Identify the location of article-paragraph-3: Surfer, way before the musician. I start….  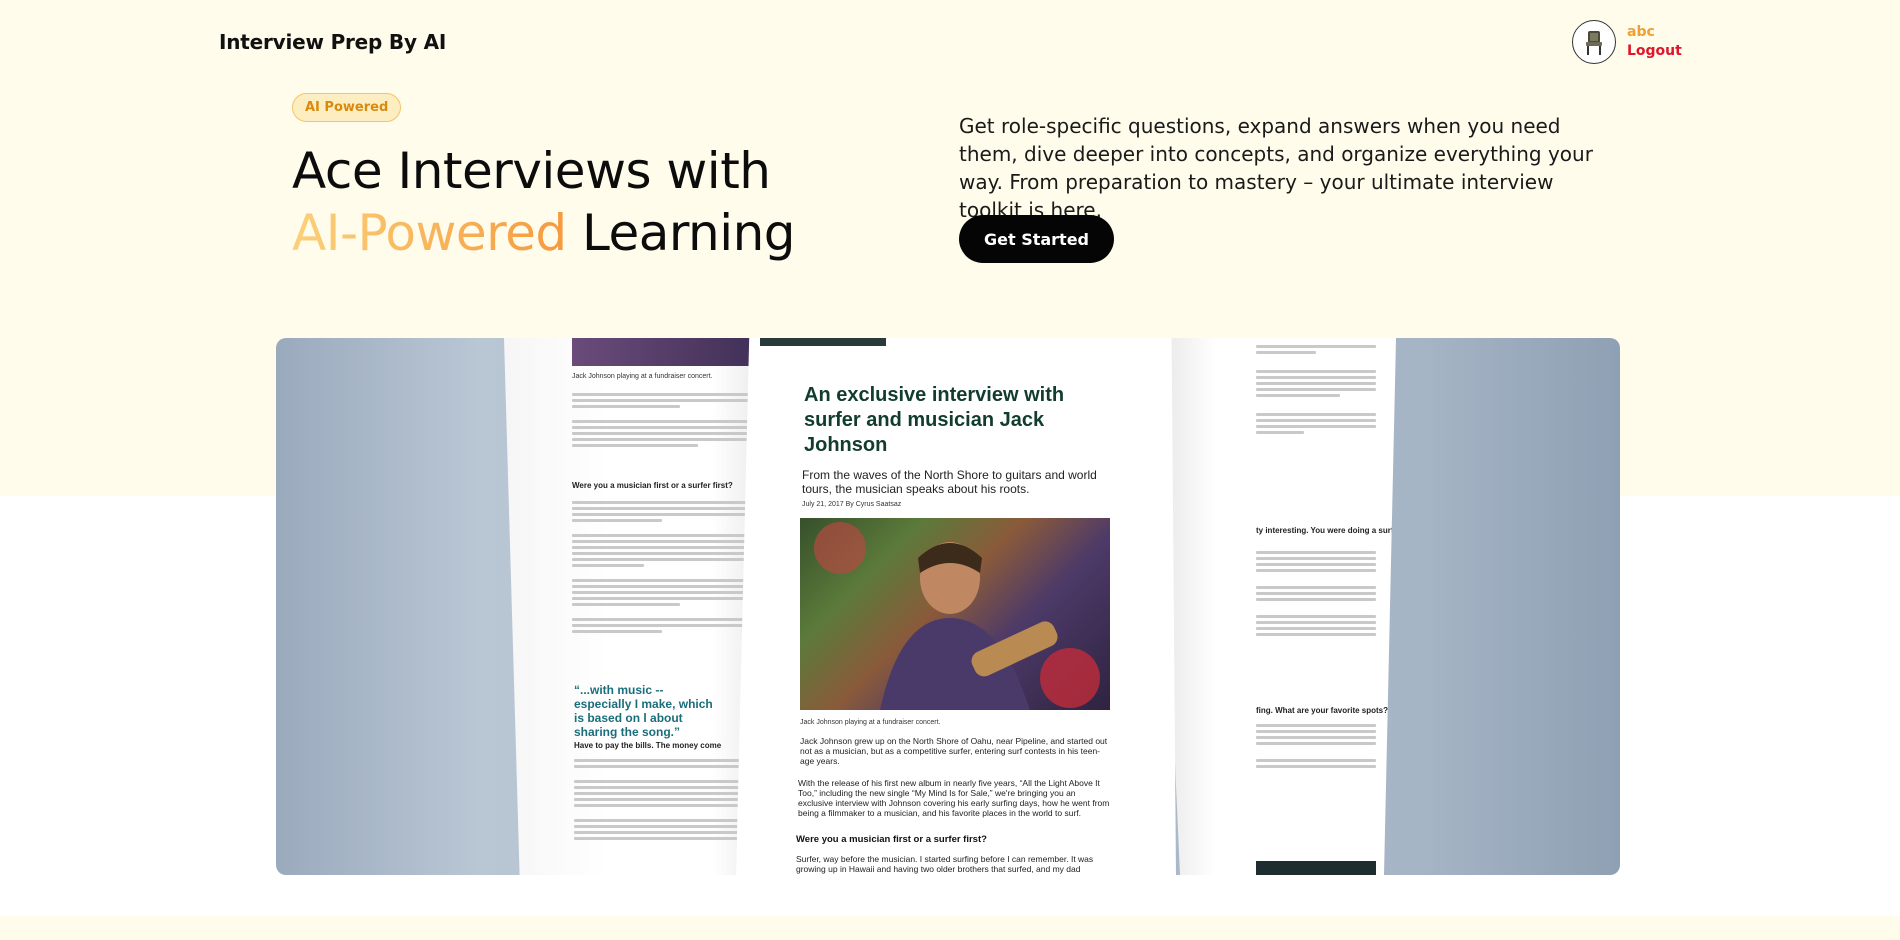
(945, 864).